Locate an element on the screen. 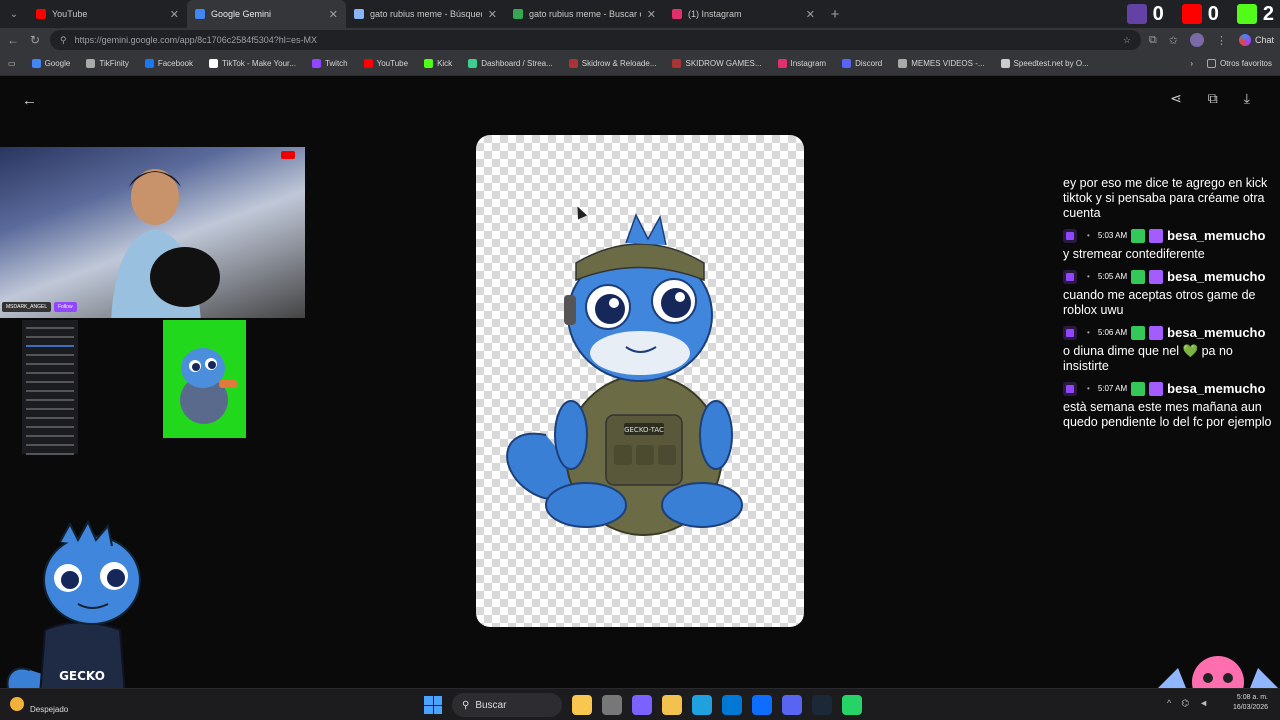  new-tab-button: + is located at coordinates (835, 14).